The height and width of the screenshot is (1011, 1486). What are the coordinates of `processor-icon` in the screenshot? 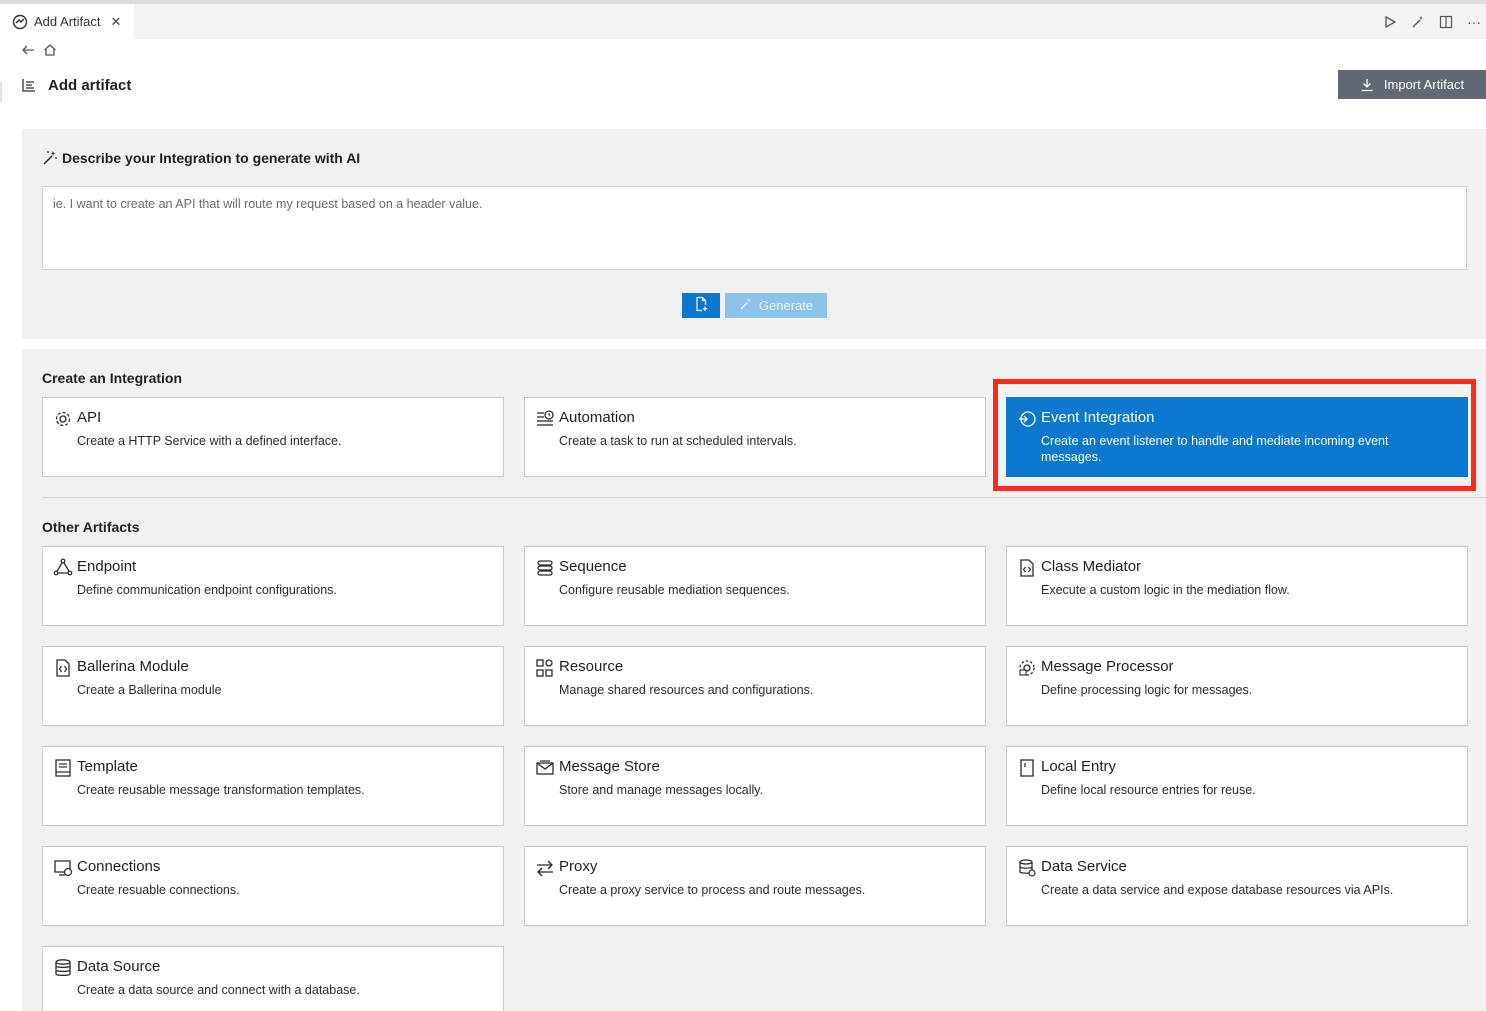 It's located at (1027, 668).